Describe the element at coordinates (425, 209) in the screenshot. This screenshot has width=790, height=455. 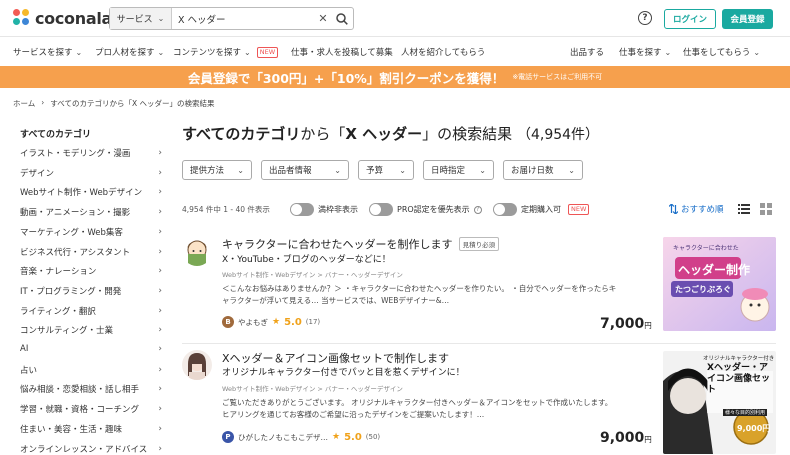
I see `toggle-pro-first: PRO認定を優先表示 ?` at that location.